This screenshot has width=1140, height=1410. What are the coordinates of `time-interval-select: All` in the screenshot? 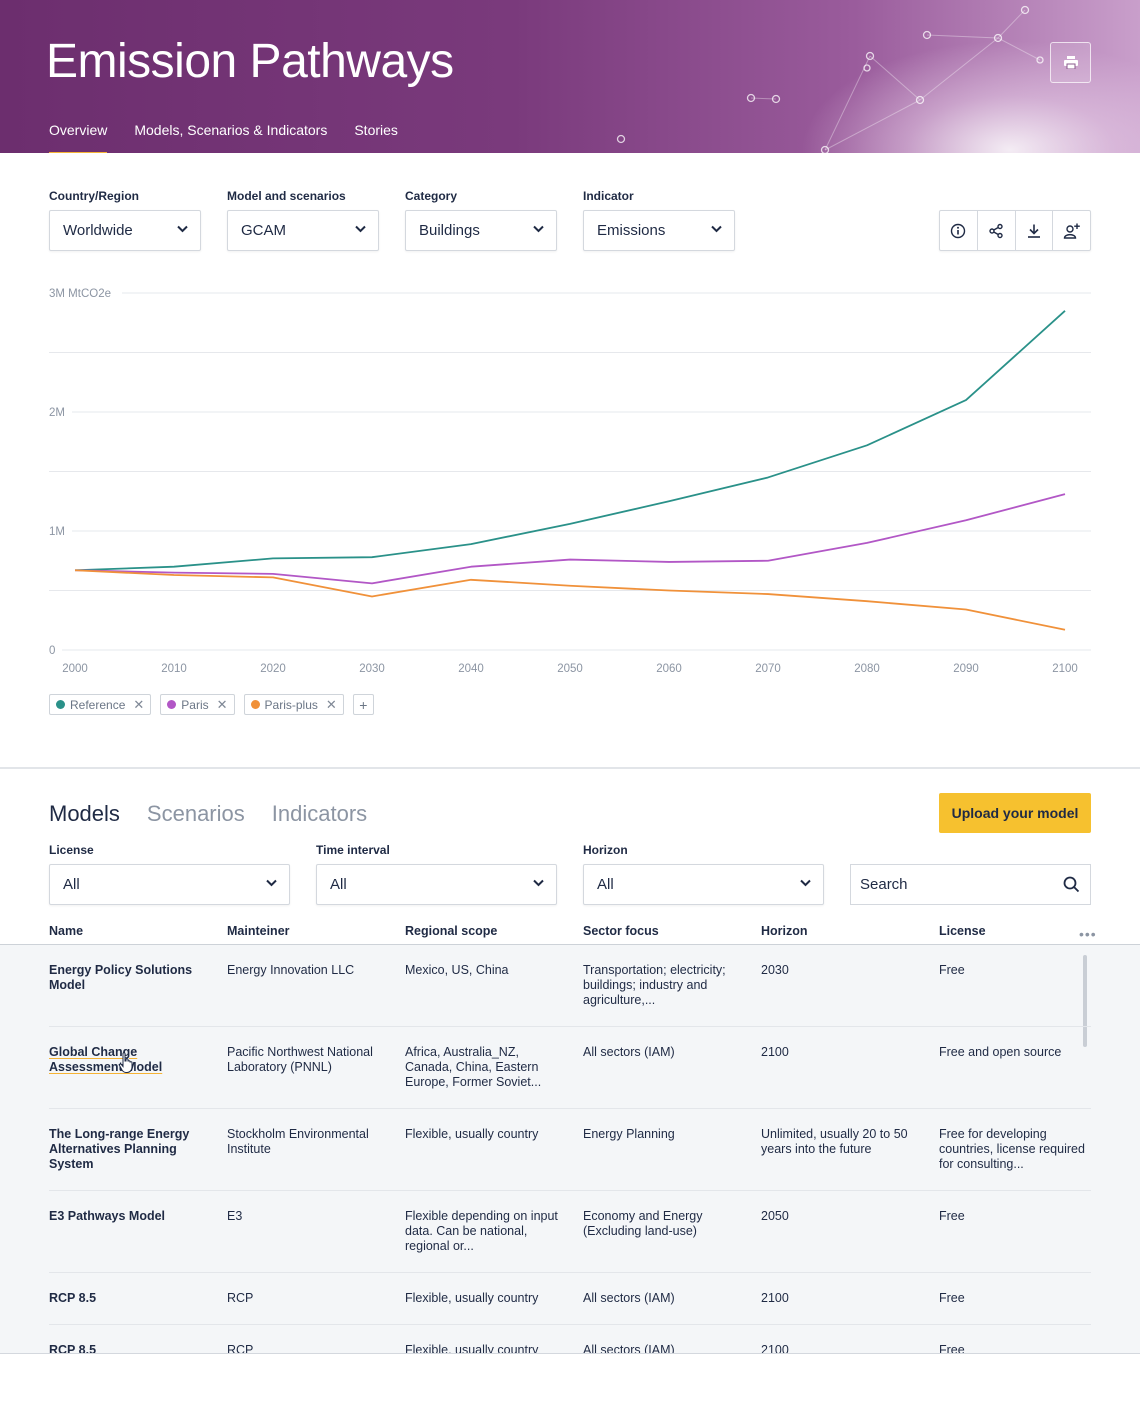 It's located at (436, 884).